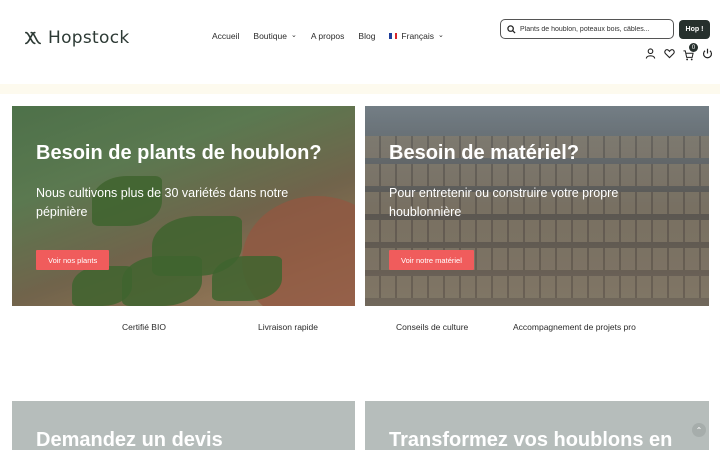 The width and height of the screenshot is (720, 450). What do you see at coordinates (360, 89) in the screenshot?
I see `header-divider-strip` at bounding box center [360, 89].